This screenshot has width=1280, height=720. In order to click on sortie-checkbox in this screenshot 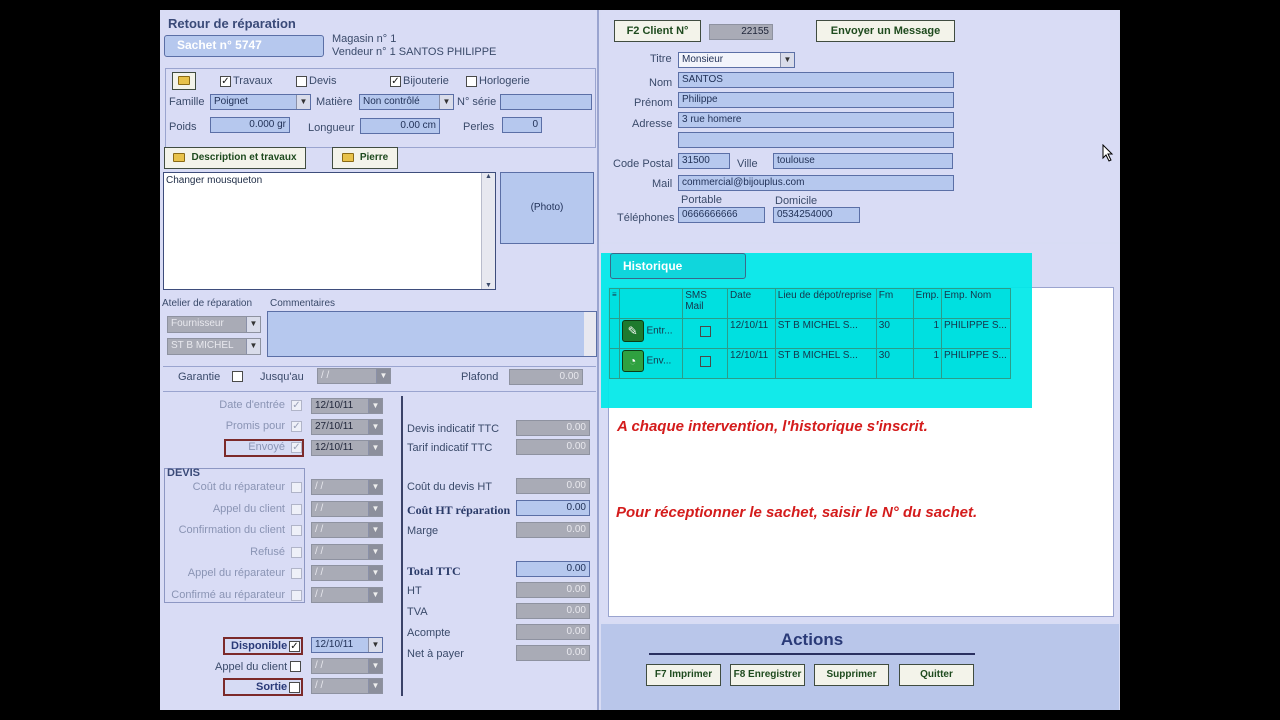, I will do `click(294, 687)`.